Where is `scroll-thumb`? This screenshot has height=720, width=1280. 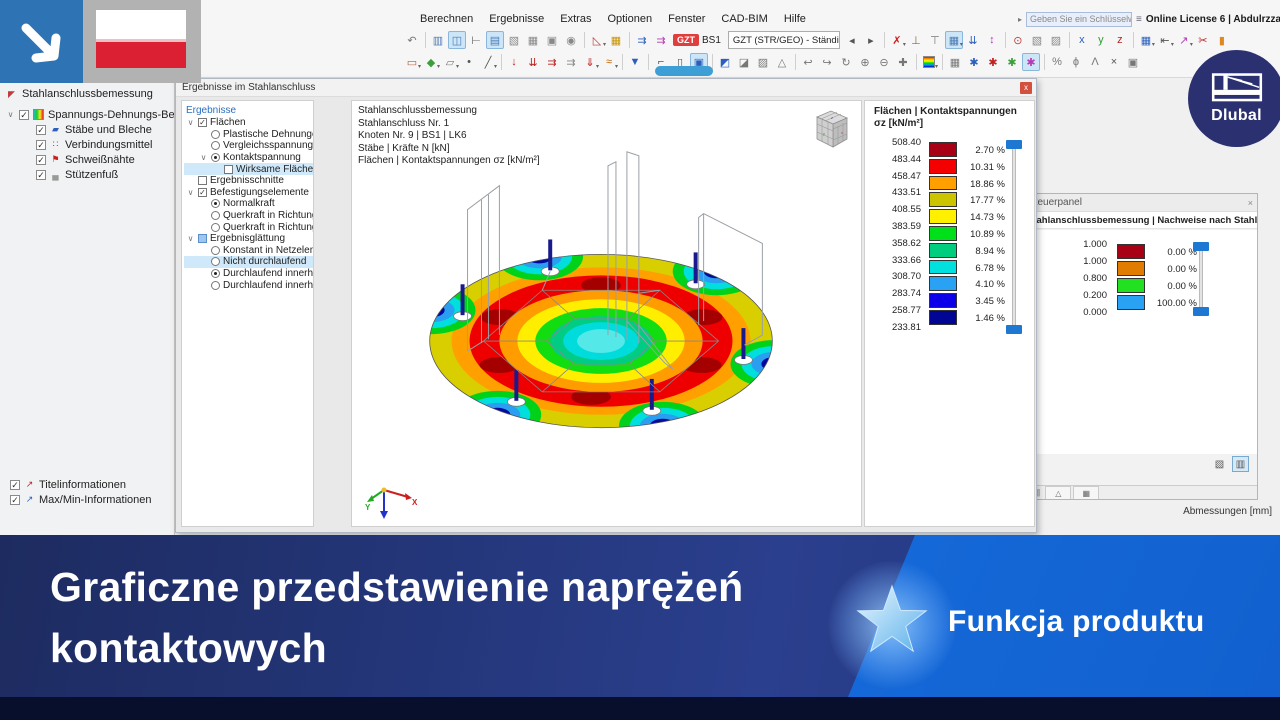 scroll-thumb is located at coordinates (684, 71).